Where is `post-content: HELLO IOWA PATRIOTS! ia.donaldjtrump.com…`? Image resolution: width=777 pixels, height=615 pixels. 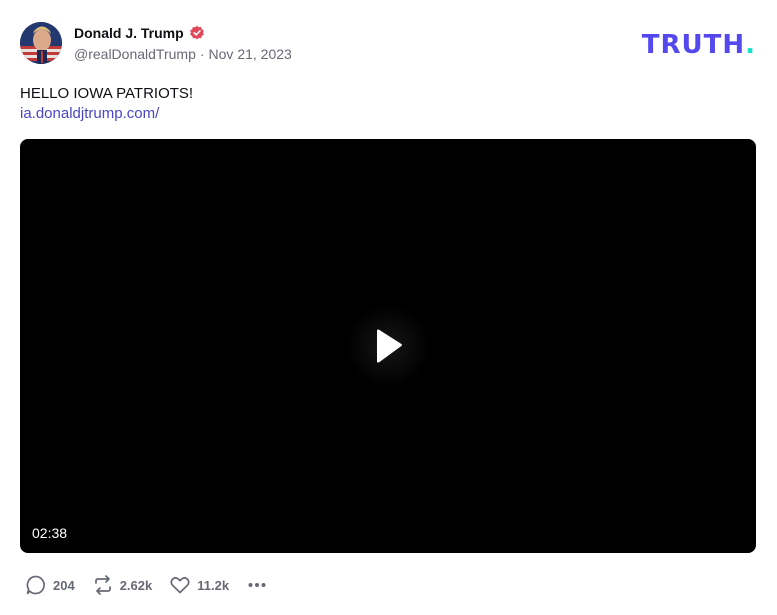
post-content: HELLO IOWA PATRIOTS! ia.donaldjtrump.com… is located at coordinates (106, 104).